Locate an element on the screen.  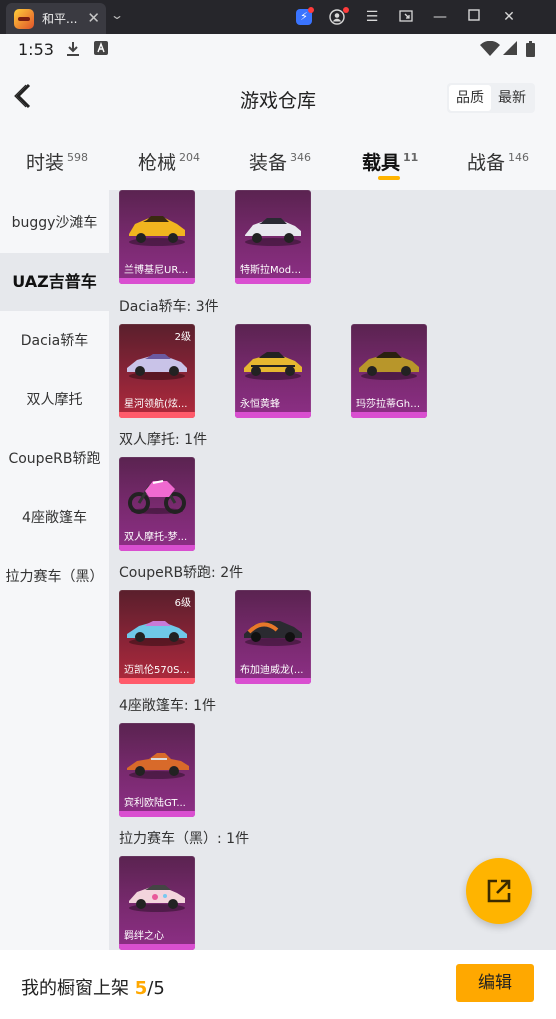
tab-count: 146 is located at coordinates (519, 157).